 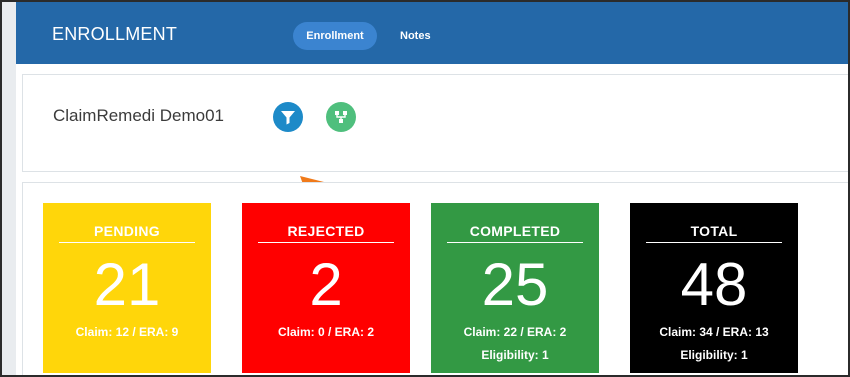 What do you see at coordinates (115, 34) in the screenshot?
I see `page-title: ENROLLMENT` at bounding box center [115, 34].